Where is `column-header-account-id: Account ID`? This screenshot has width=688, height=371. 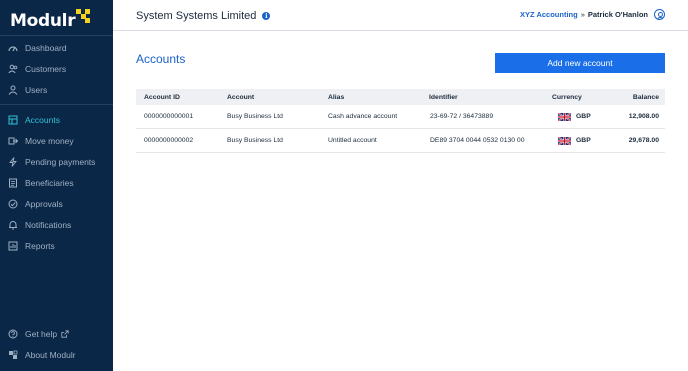
column-header-account-id: Account ID is located at coordinates (162, 97).